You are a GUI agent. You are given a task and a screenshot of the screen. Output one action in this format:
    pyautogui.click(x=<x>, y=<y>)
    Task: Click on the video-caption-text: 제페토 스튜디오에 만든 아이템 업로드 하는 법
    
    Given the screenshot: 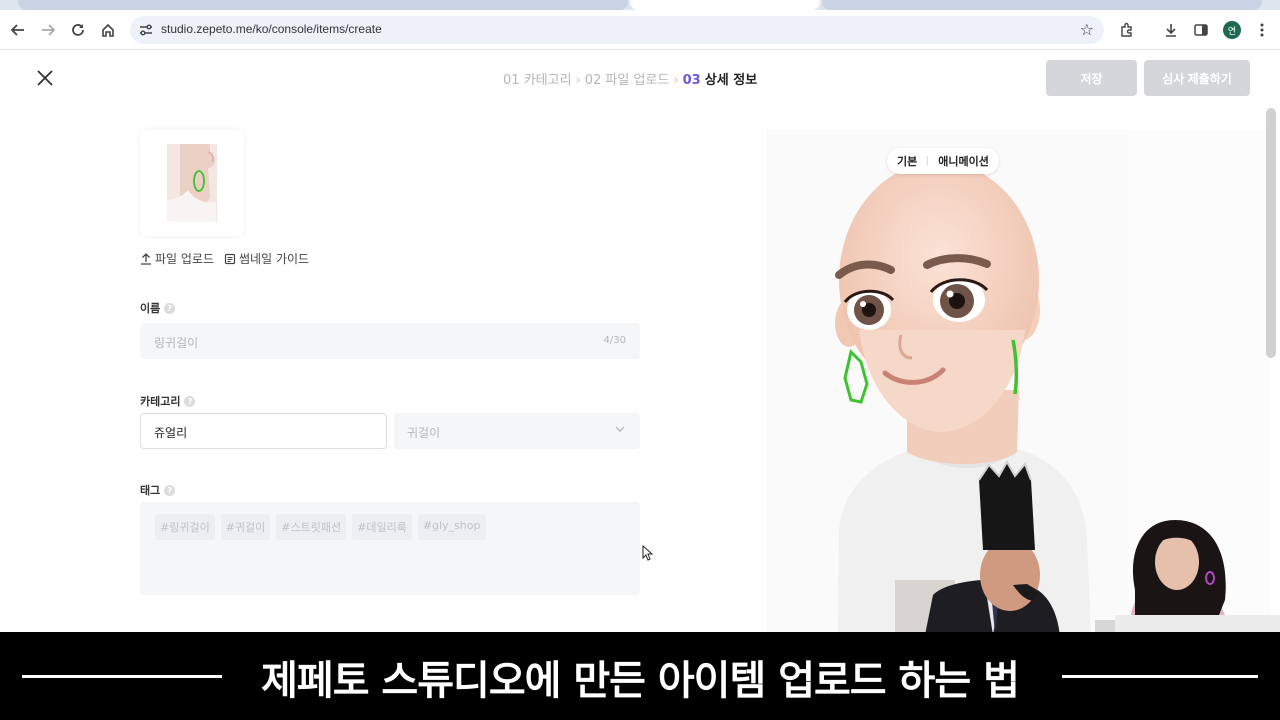 What is the action you would take?
    pyautogui.click(x=640, y=677)
    